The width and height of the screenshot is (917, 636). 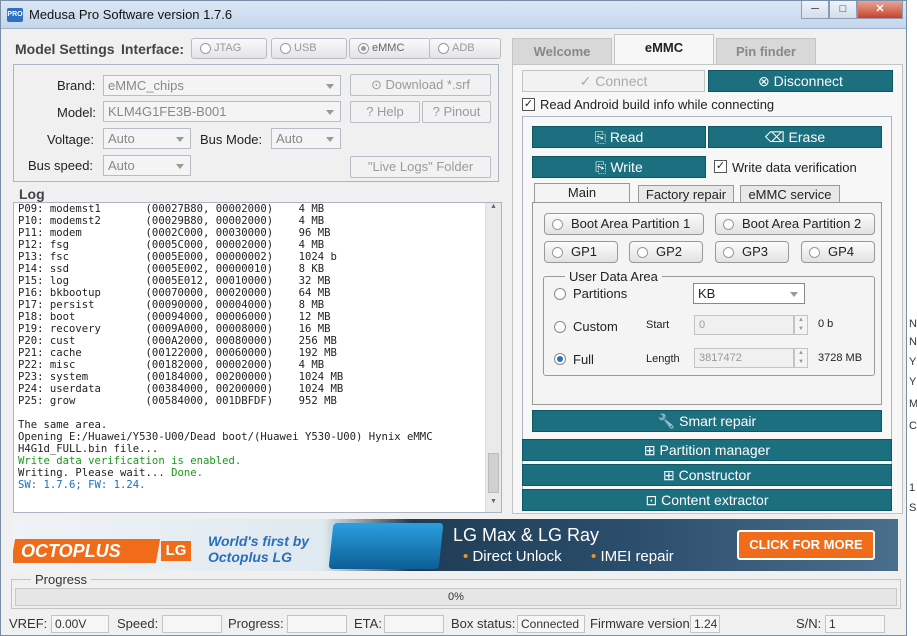 I want to click on minimize-button: ─, so click(x=815, y=10).